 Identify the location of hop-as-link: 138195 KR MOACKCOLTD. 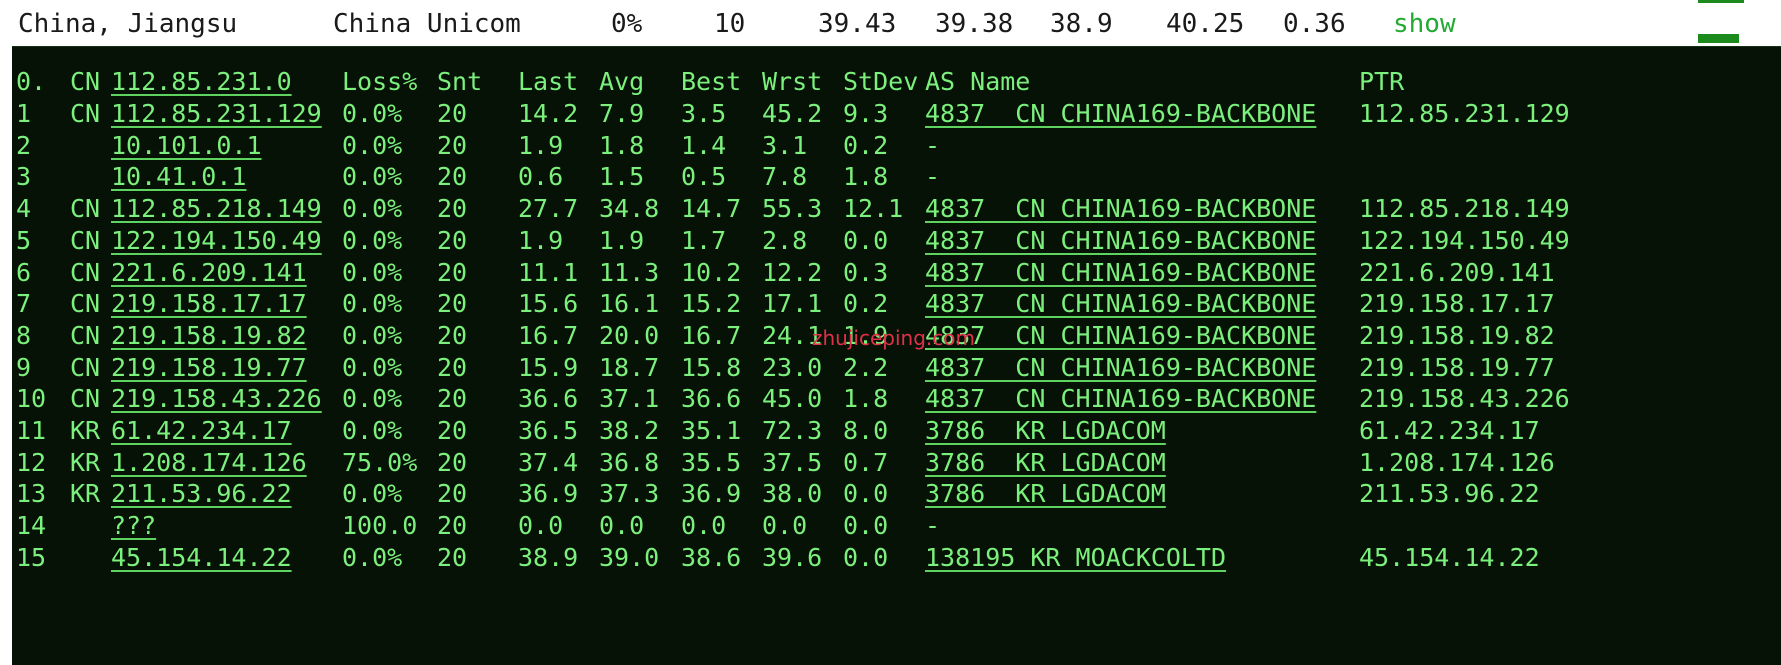
(1075, 558).